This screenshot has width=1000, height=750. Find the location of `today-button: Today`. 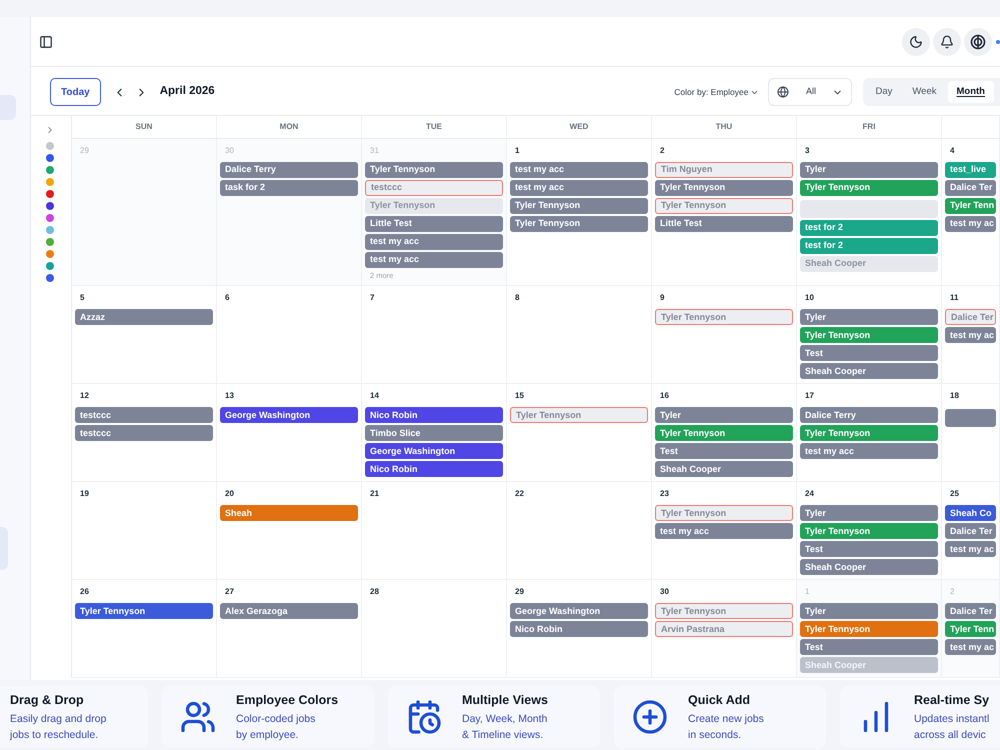

today-button: Today is located at coordinates (75, 92).